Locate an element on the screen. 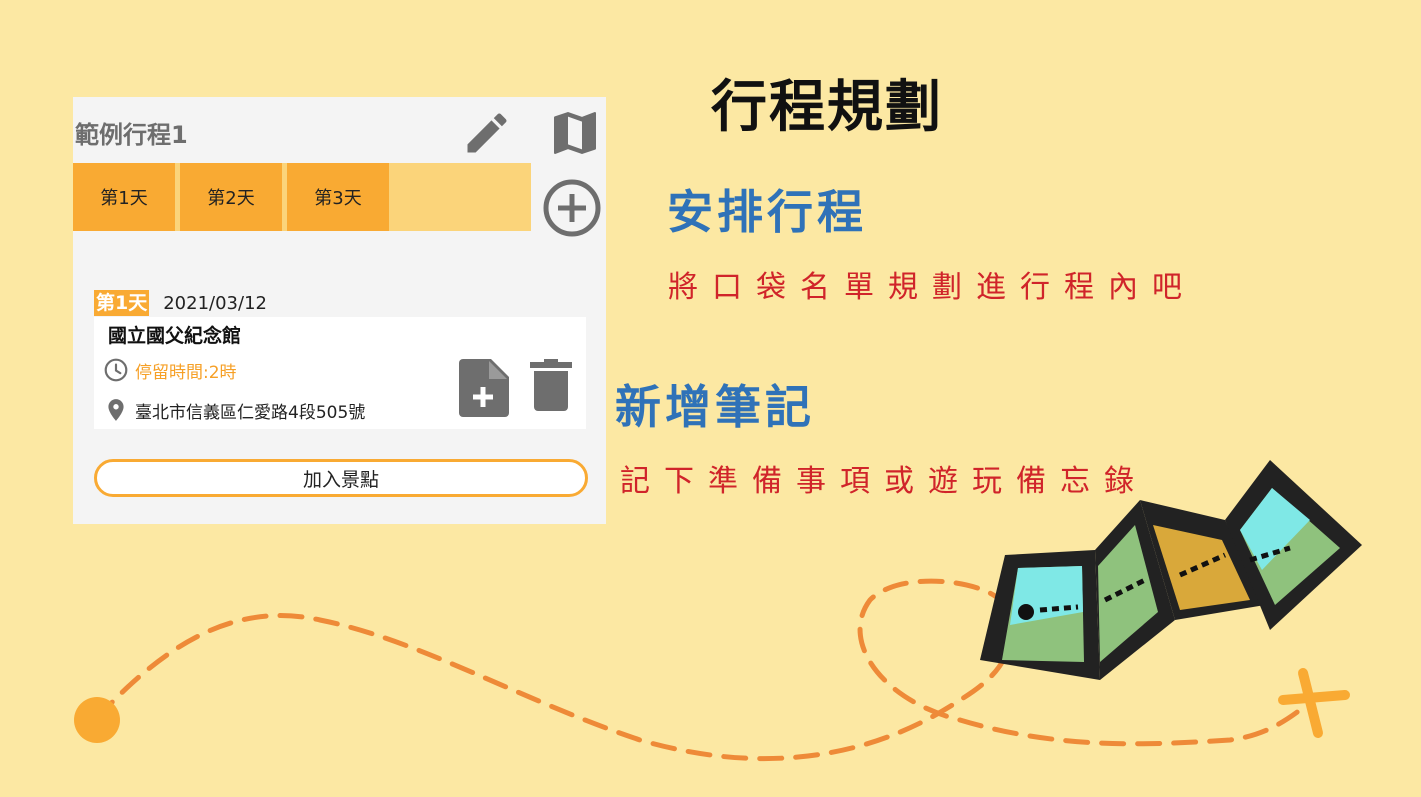 This screenshot has width=1421, height=797. map-icon is located at coordinates (575, 133).